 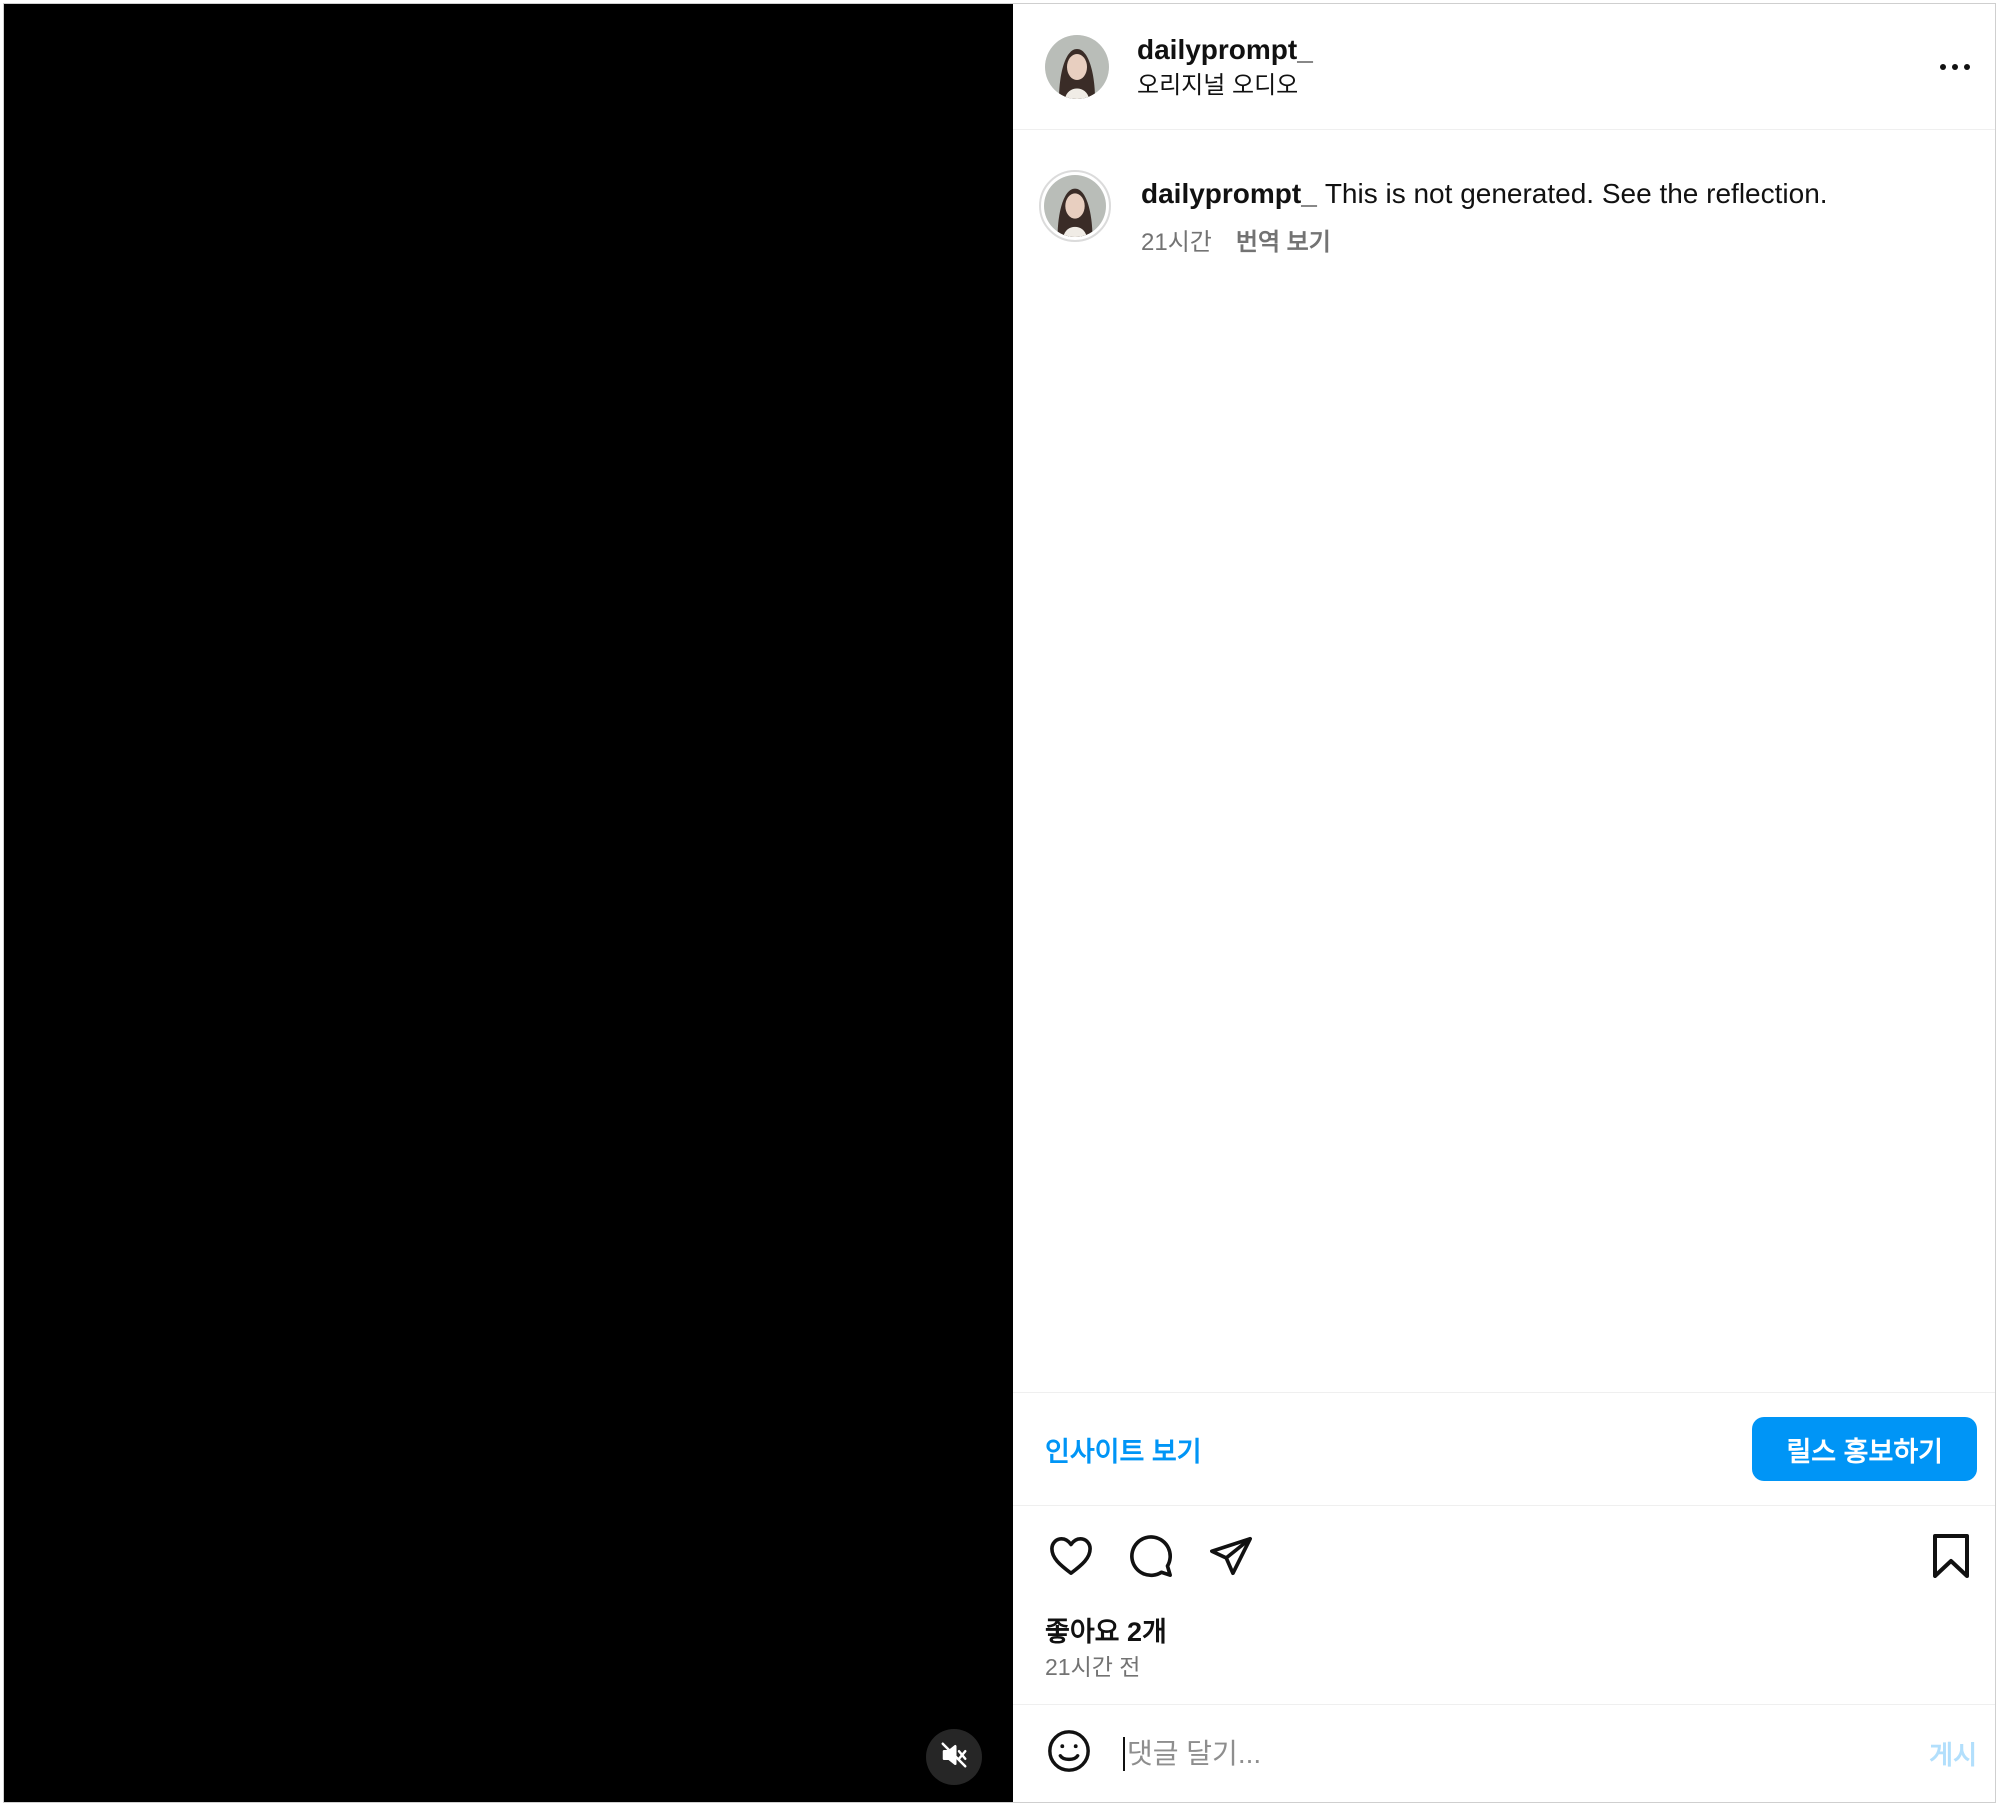 I want to click on more-options-button, so click(x=1955, y=67).